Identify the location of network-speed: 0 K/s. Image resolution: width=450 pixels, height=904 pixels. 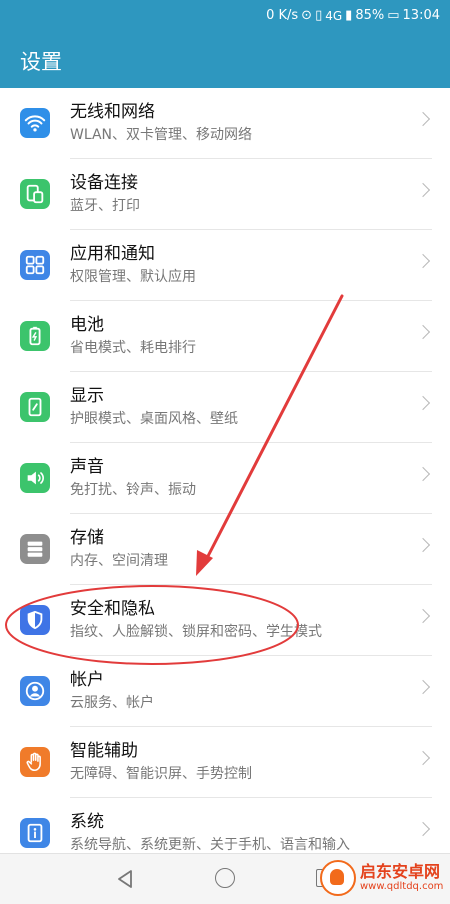
(282, 15).